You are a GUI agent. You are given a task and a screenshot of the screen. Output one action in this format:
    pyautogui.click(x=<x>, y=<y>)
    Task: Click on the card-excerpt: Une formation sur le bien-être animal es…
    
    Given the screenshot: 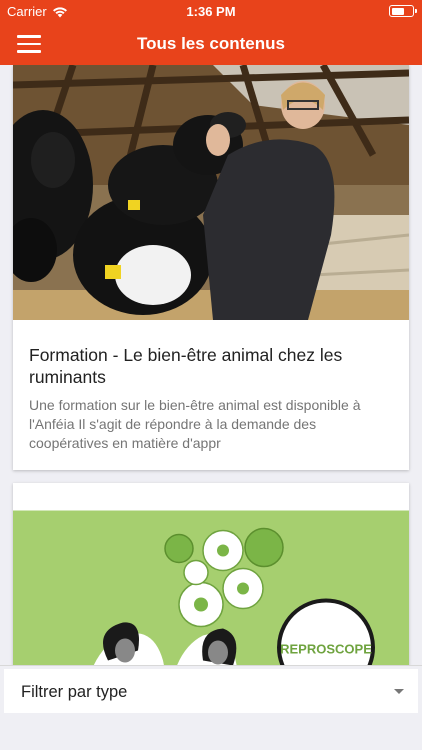 What is the action you would take?
    pyautogui.click(x=195, y=424)
    